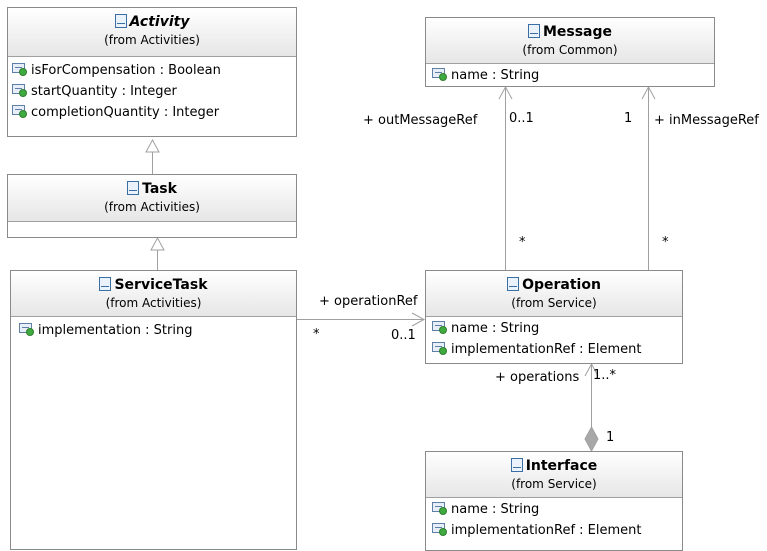 Image resolution: width=767 pixels, height=551 pixels. I want to click on attribute-label: implementation : String, so click(115, 330).